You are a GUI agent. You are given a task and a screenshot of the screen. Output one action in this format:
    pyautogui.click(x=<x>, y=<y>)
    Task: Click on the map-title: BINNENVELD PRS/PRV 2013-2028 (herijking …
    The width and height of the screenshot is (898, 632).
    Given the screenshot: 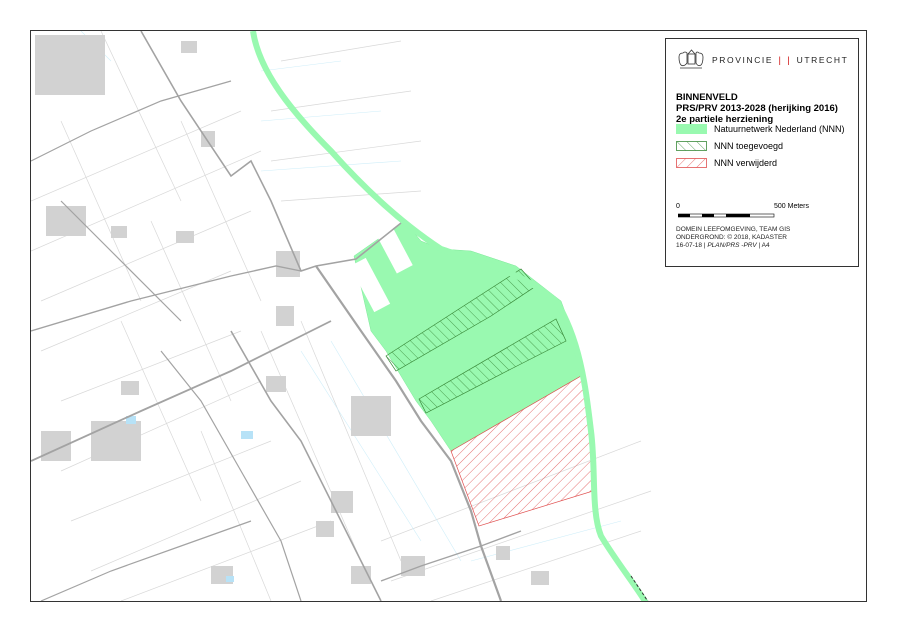 What is the action you would take?
    pyautogui.click(x=757, y=108)
    